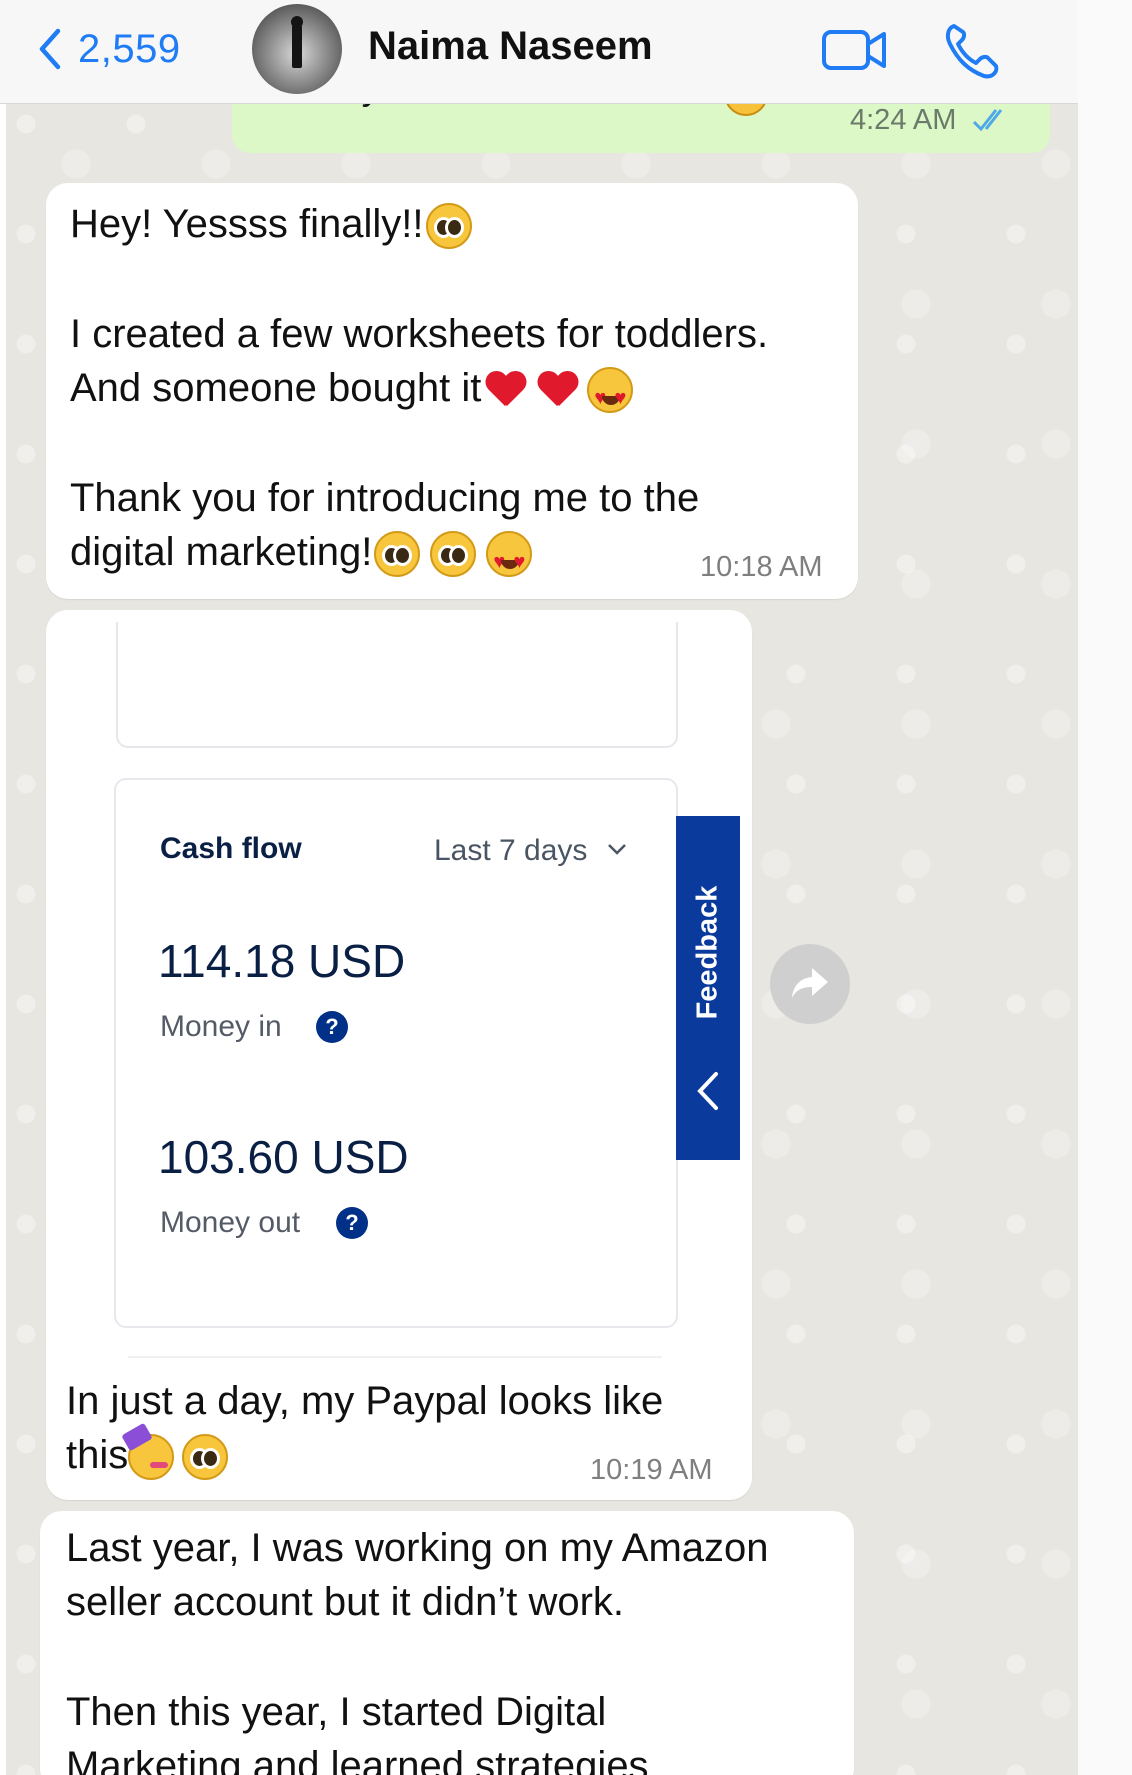 The image size is (1132, 1775). I want to click on cash-flow-title: Cash flow, so click(231, 848).